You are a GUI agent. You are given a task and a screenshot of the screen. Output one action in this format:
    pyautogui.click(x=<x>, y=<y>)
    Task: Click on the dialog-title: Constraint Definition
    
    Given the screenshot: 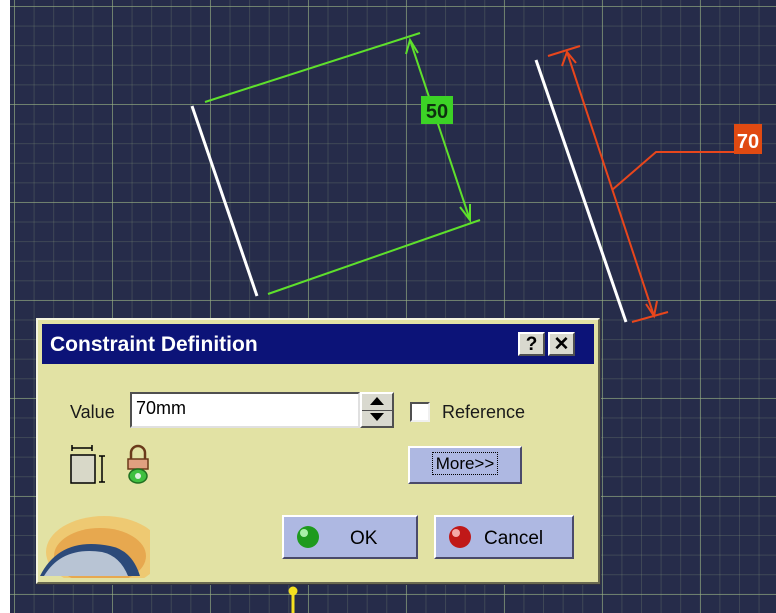 What is the action you would take?
    pyautogui.click(x=154, y=344)
    